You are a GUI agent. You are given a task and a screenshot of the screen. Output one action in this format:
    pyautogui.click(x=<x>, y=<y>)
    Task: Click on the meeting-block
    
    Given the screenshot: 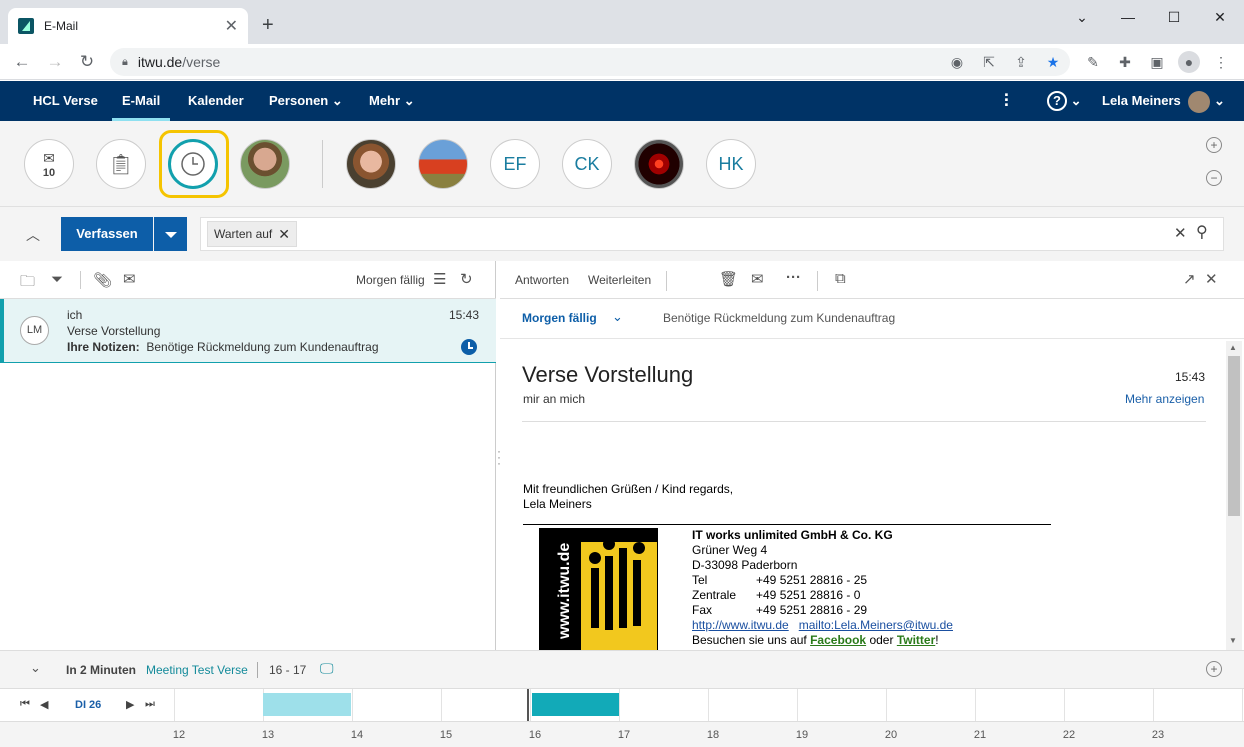 What is the action you would take?
    pyautogui.click(x=575, y=704)
    